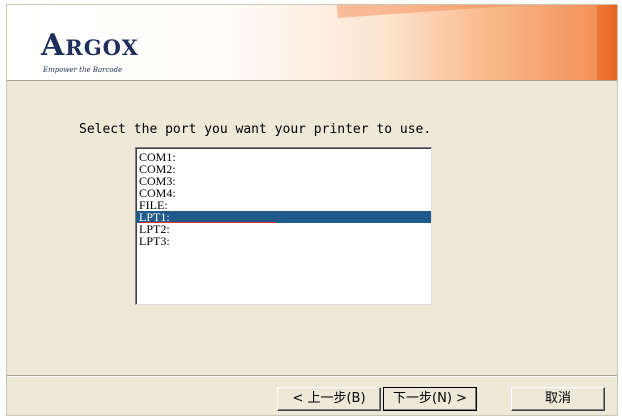  What do you see at coordinates (53, 45) in the screenshot?
I see `logo-initial: A` at bounding box center [53, 45].